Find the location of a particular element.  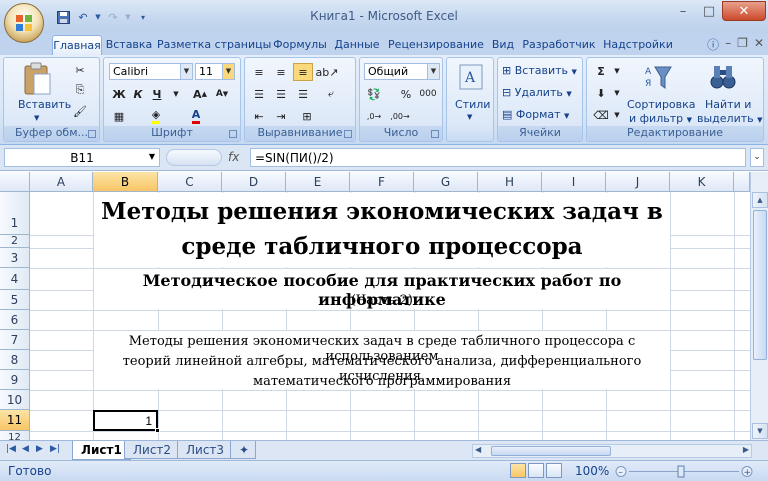

help-icon: ⓘ is located at coordinates (713, 44).